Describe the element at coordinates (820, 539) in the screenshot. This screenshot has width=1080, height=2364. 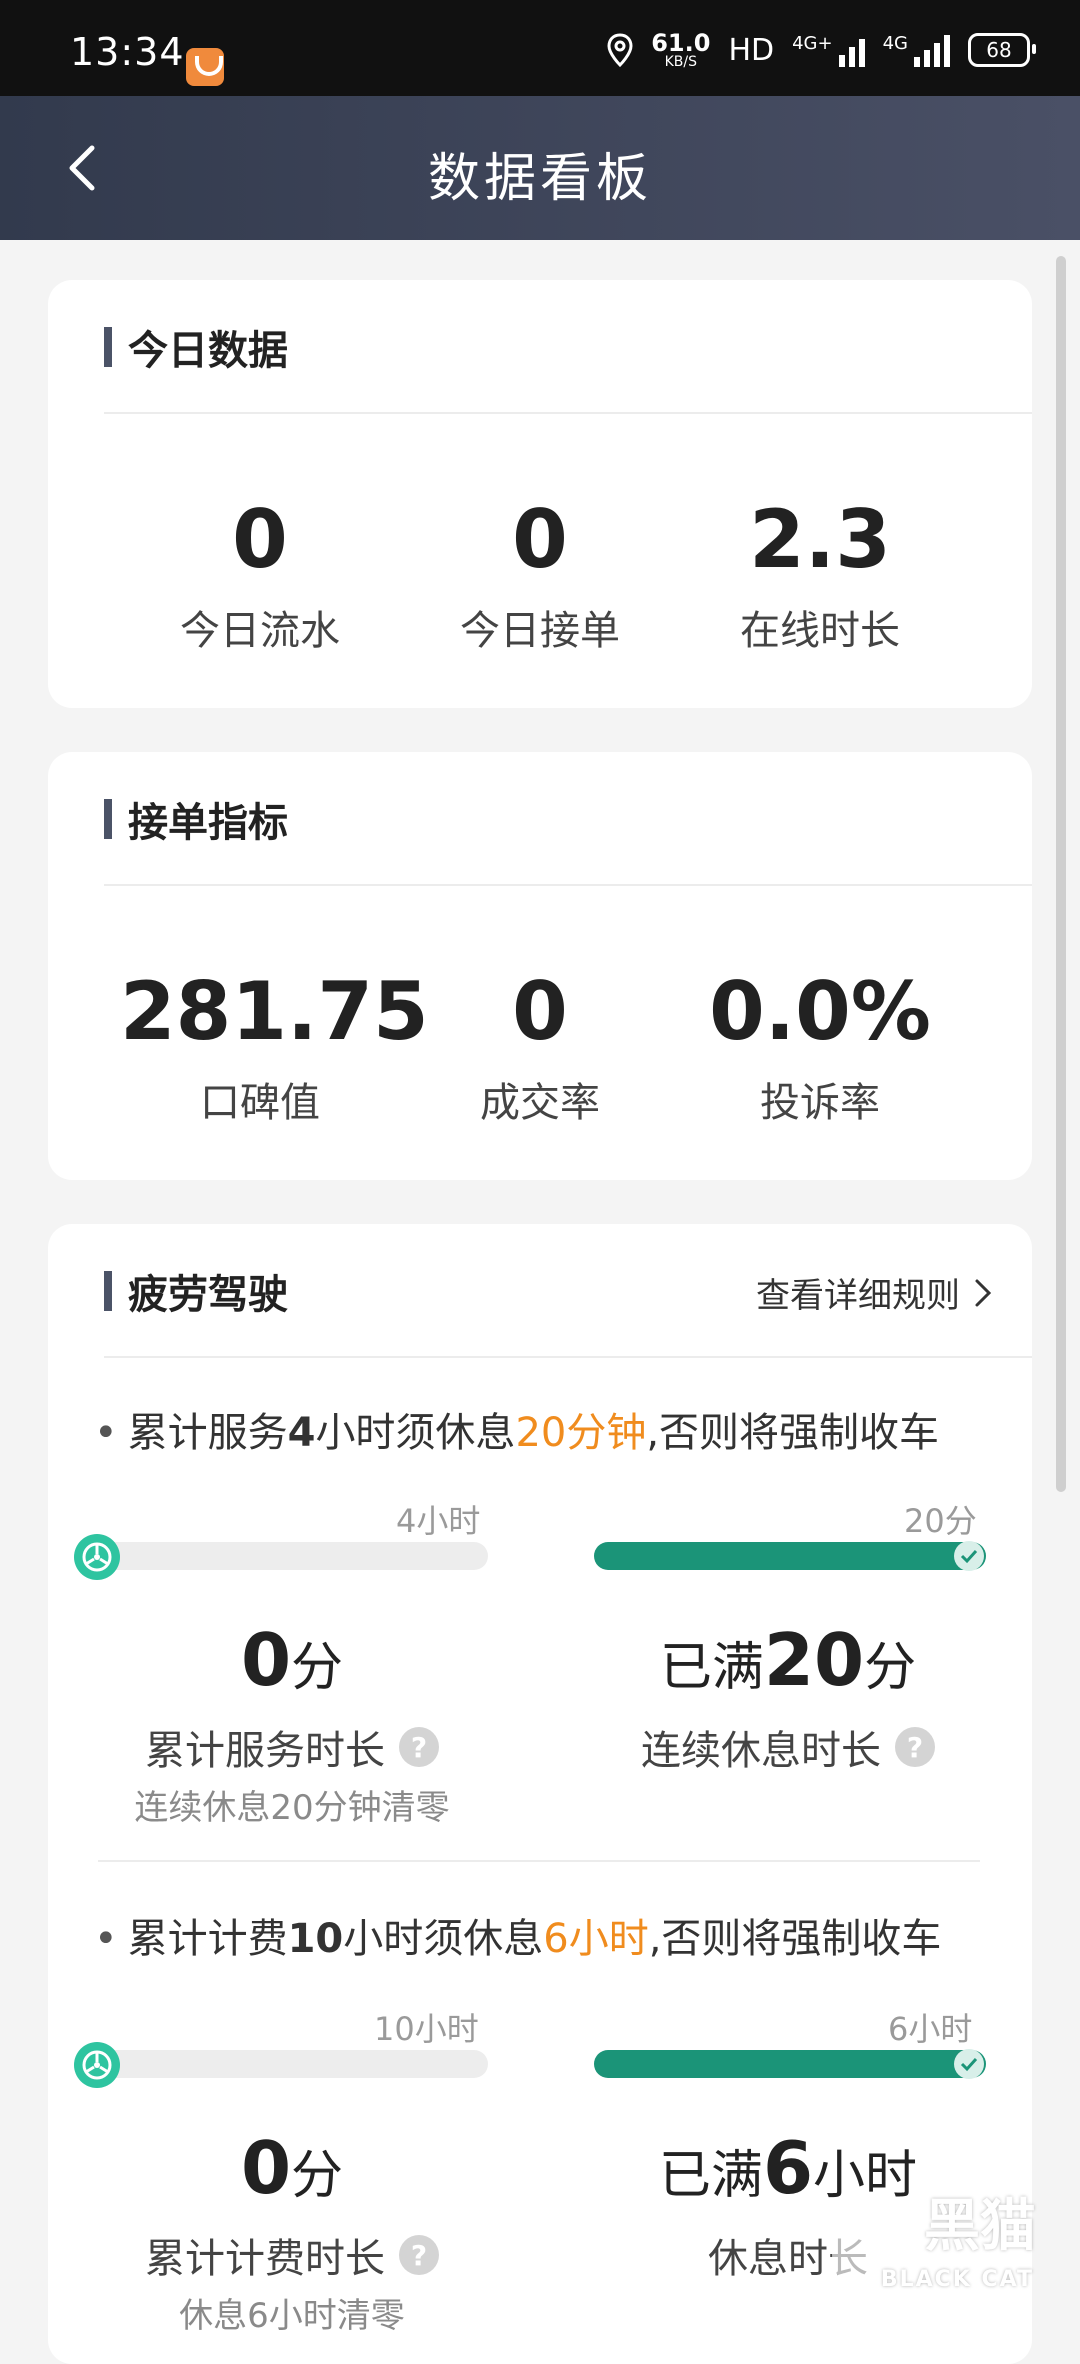
I see `metric-value: 2.3` at that location.